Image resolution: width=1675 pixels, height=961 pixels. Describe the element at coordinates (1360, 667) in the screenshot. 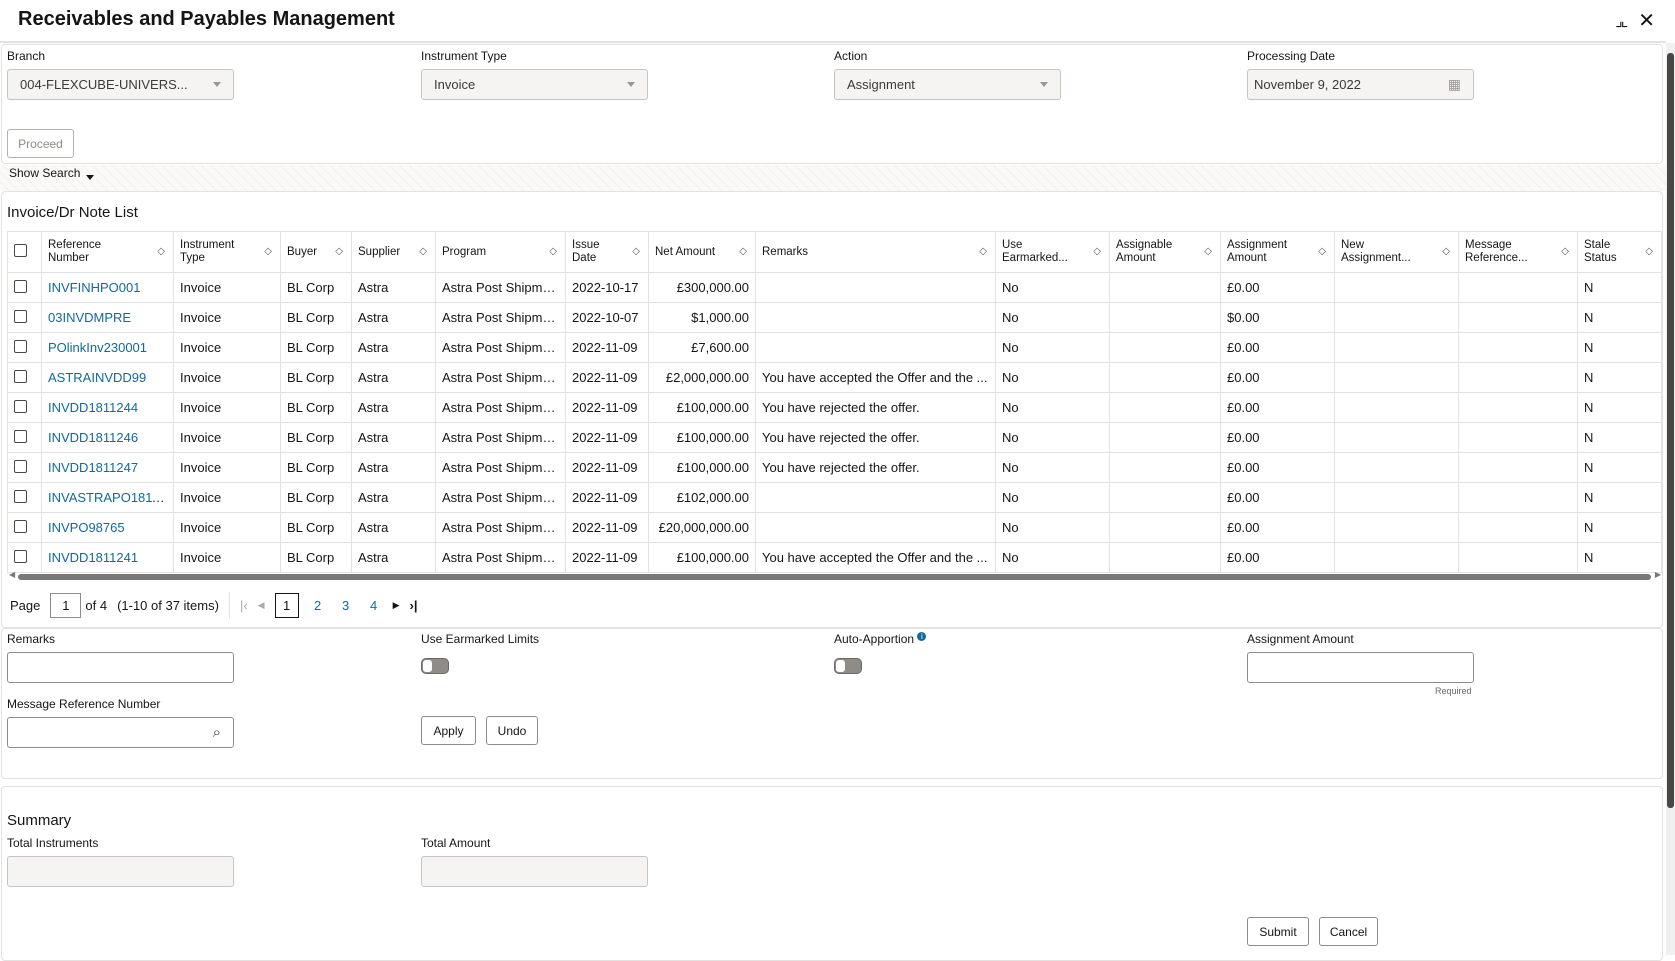

I see `assignment-amount-input` at that location.